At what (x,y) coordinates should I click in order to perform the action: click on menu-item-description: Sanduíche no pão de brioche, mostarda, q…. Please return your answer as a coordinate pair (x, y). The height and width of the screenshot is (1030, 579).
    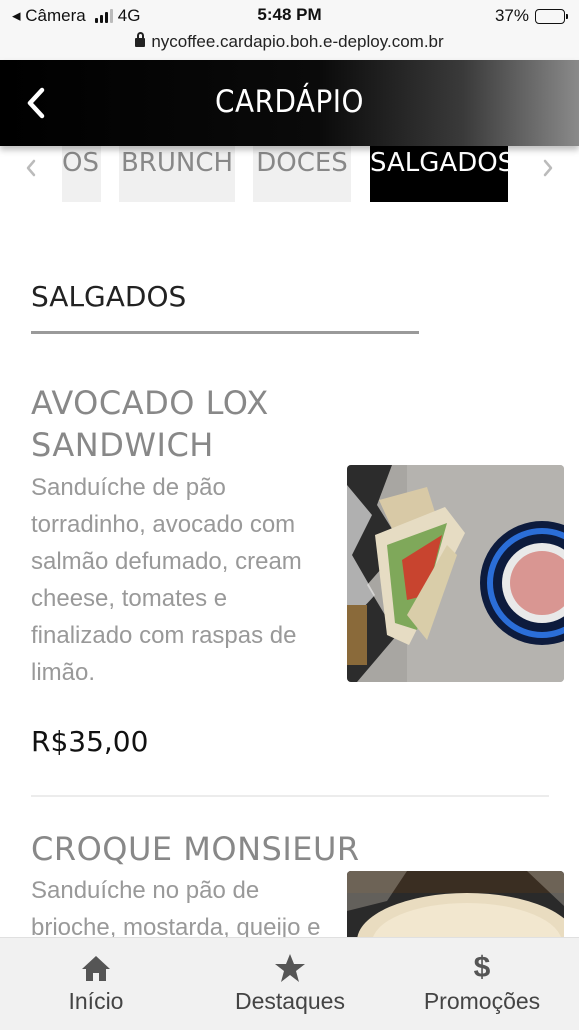
    Looking at the image, I should click on (176, 909).